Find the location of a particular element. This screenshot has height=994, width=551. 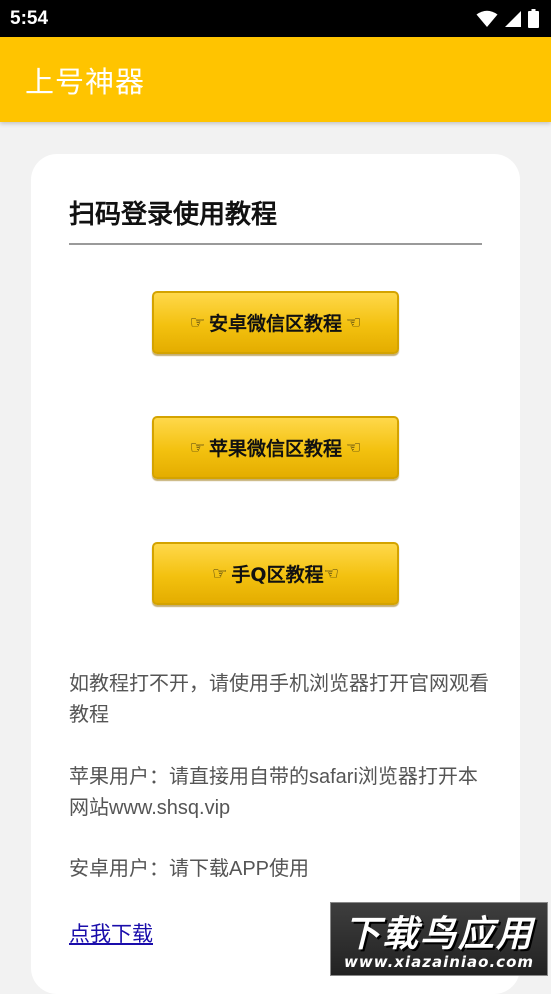

app-bar: 上号神器 is located at coordinates (275, 79).